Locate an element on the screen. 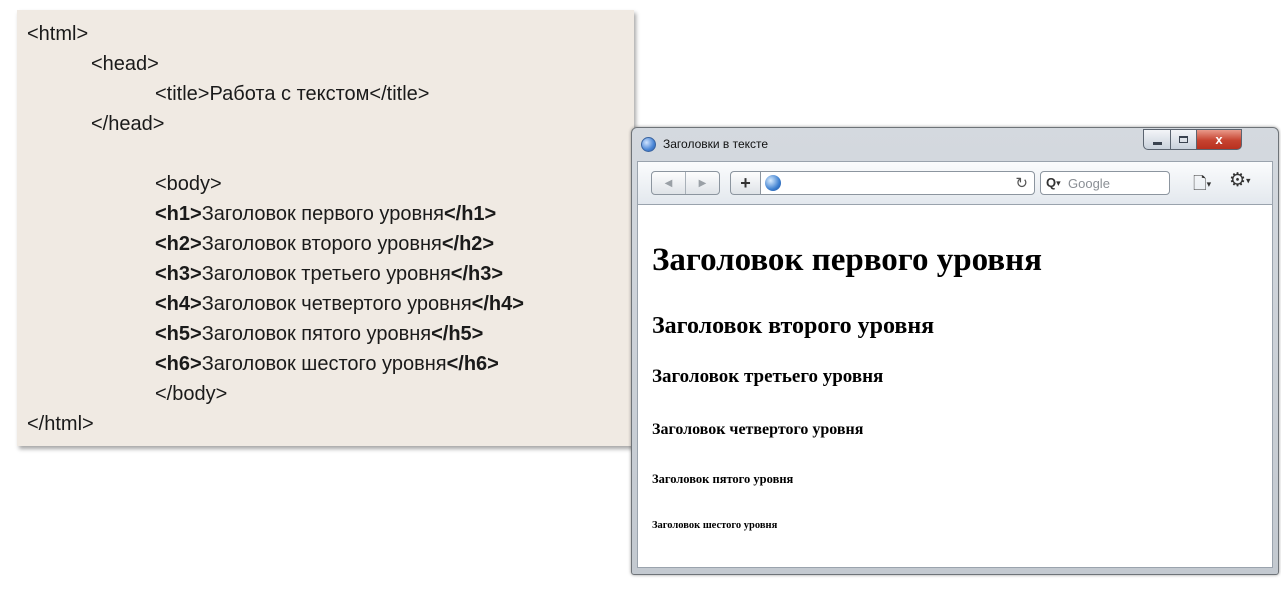 The image size is (1281, 597). window-title: Заголовки в тексте is located at coordinates (716, 144).